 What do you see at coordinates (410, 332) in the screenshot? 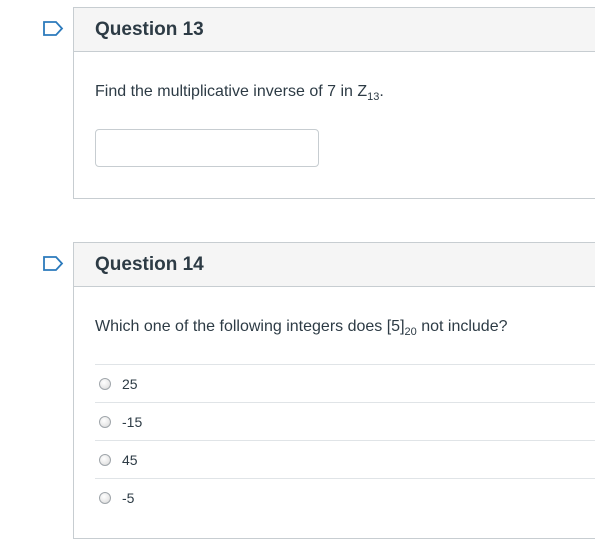
I see `question-text-subscript: 20` at bounding box center [410, 332].